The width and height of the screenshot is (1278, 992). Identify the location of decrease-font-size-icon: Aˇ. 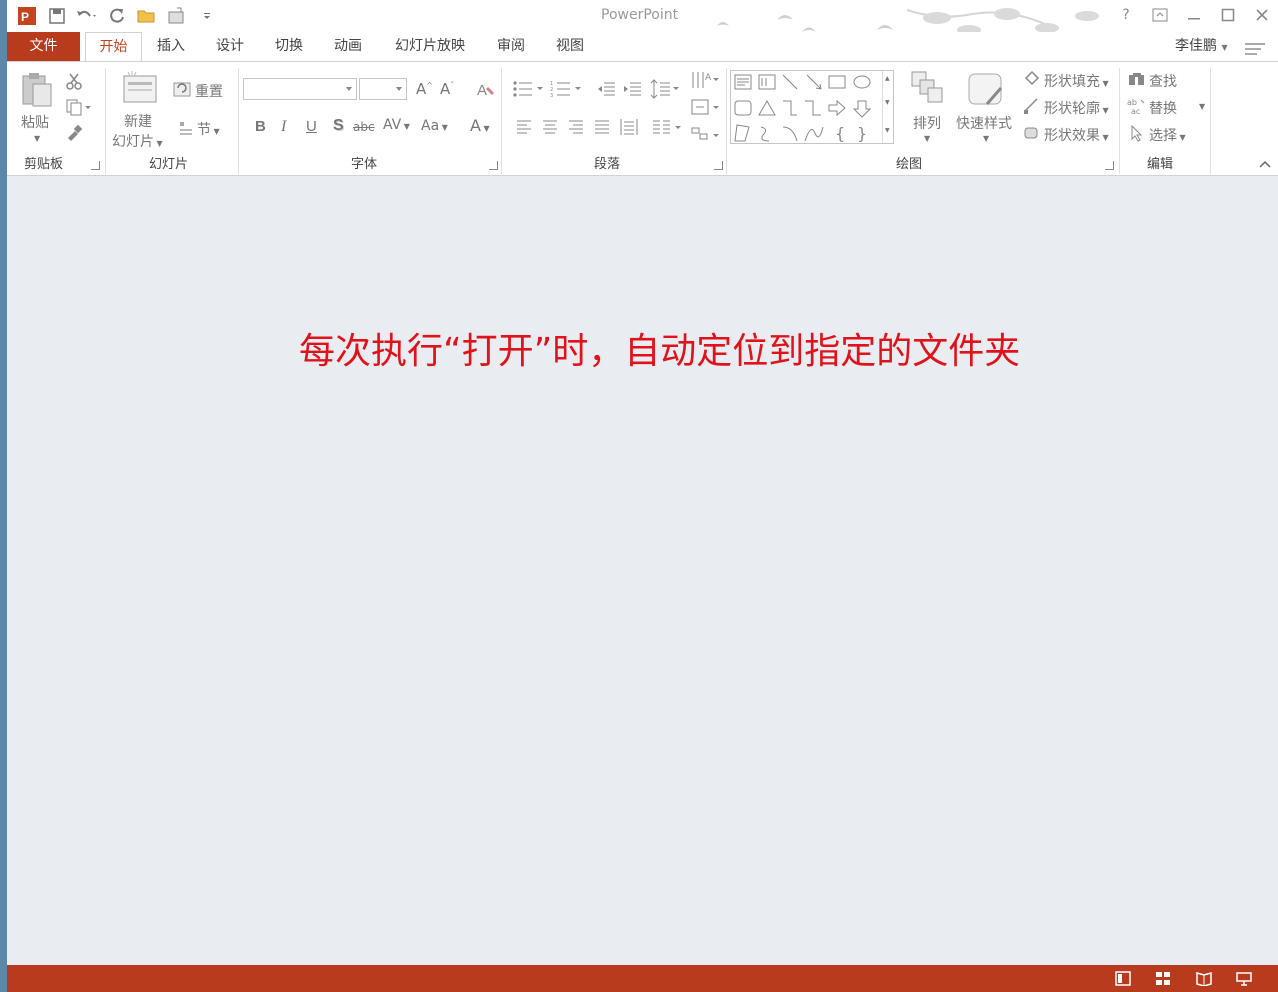
(447, 89).